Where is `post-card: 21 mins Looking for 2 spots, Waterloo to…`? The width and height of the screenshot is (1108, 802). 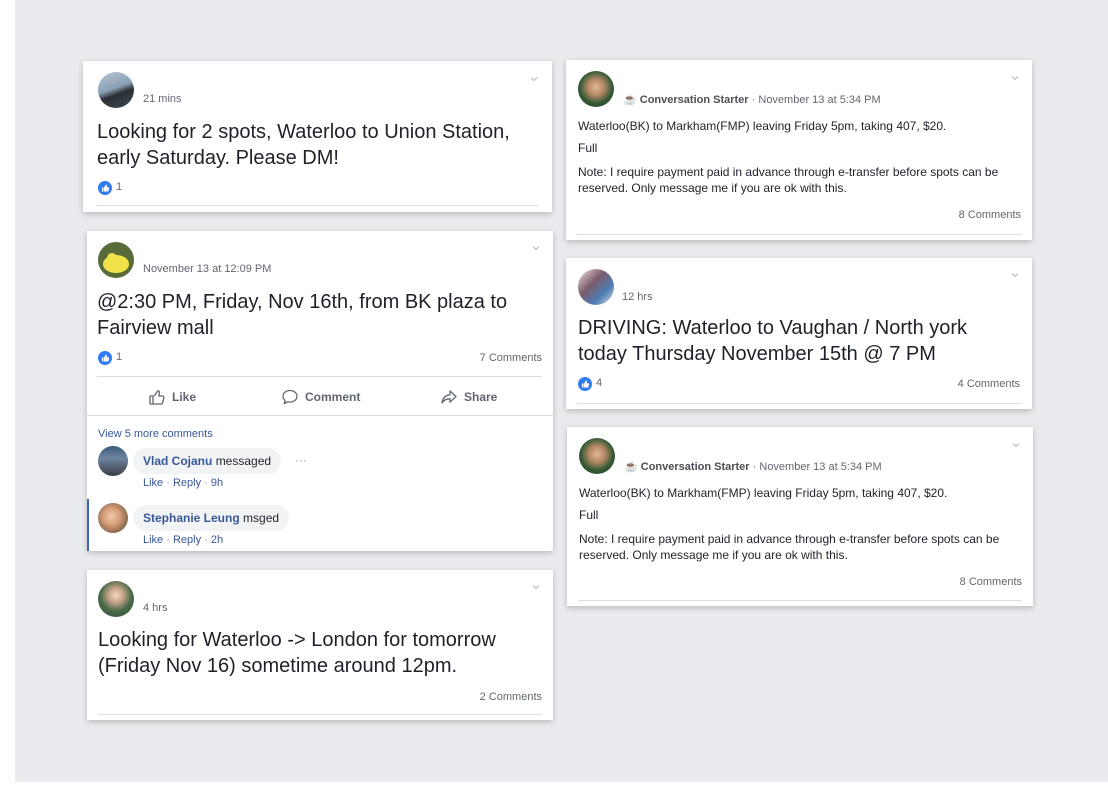 post-card: 21 mins Looking for 2 spots, Waterloo to… is located at coordinates (317, 136).